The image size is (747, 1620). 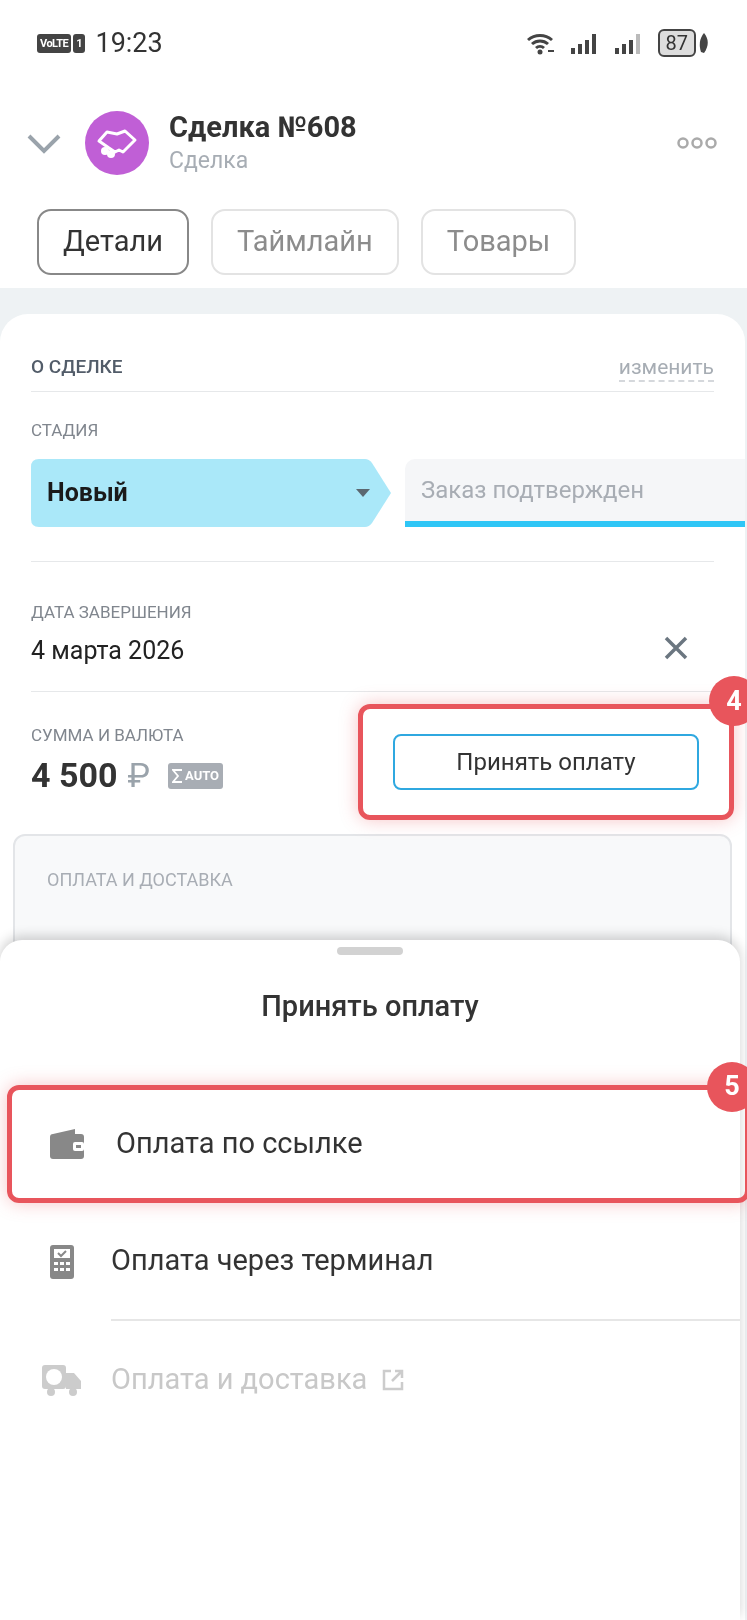 What do you see at coordinates (74, 776) in the screenshot?
I see `amount-value: 4 500` at bounding box center [74, 776].